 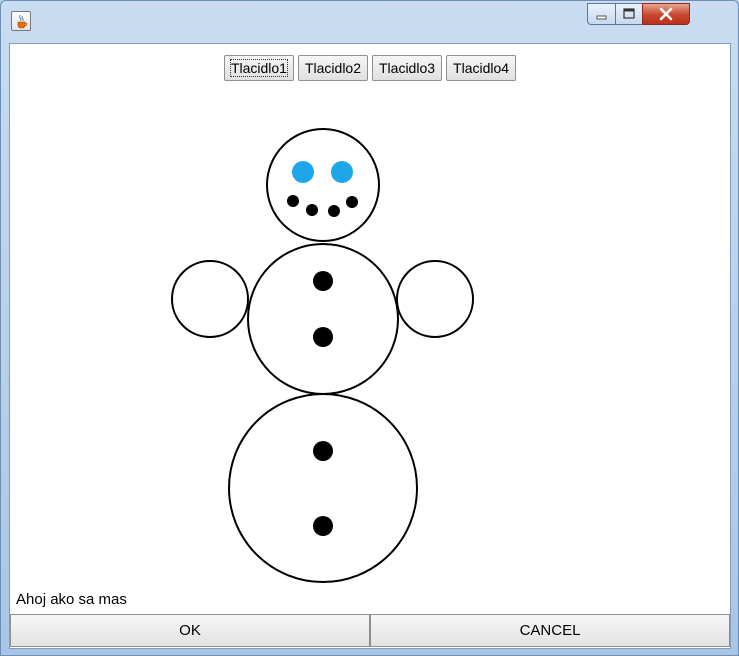 I want to click on snowman-base, so click(x=323, y=488).